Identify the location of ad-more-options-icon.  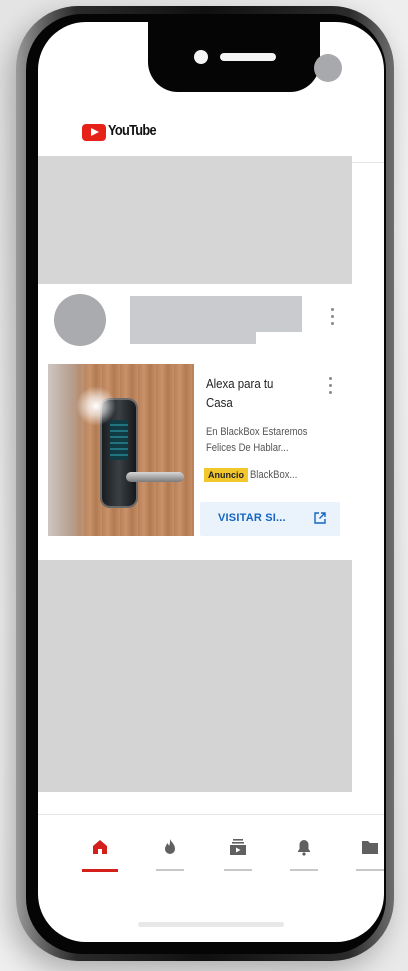
(330, 385).